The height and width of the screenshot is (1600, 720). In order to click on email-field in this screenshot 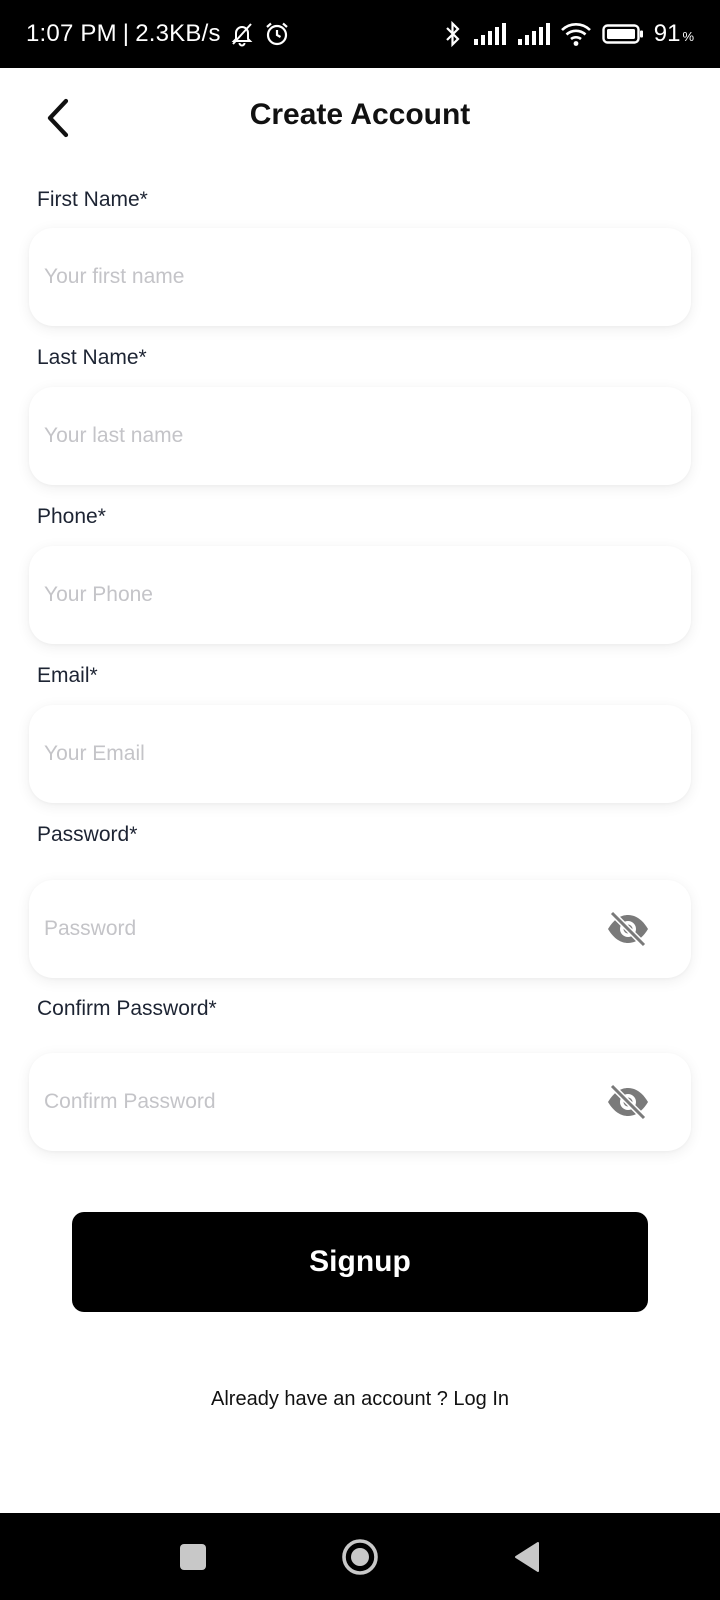, I will do `click(360, 754)`.